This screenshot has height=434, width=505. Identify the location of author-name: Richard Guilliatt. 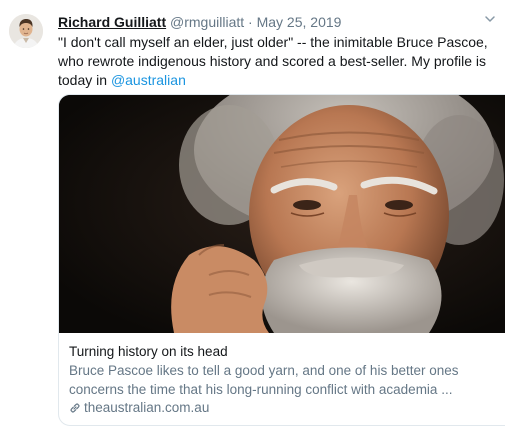
(112, 22).